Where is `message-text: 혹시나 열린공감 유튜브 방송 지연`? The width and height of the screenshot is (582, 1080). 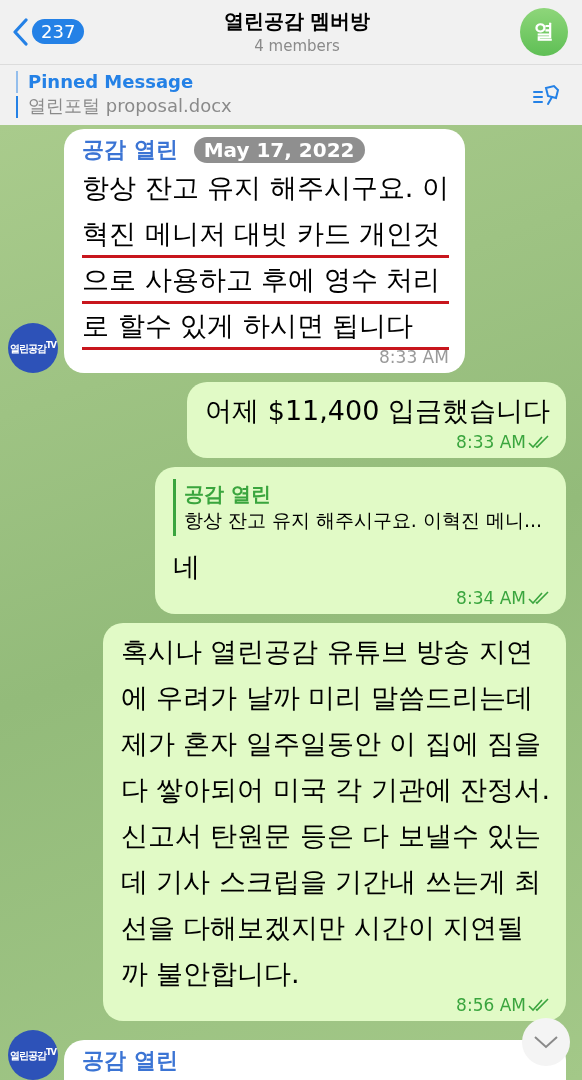
message-text: 혹시나 열린공감 유튜브 방송 지연 is located at coordinates (326, 652).